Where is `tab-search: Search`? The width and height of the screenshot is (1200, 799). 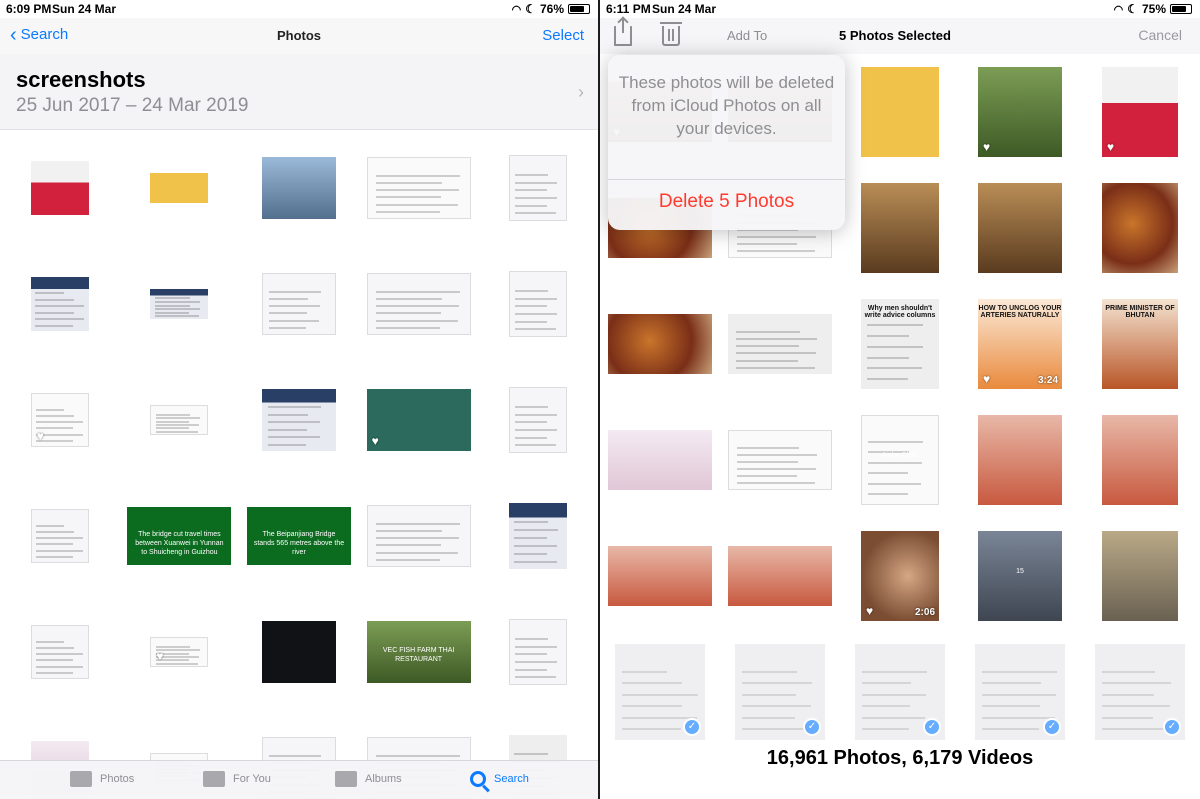
tab-search: Search is located at coordinates (499, 779).